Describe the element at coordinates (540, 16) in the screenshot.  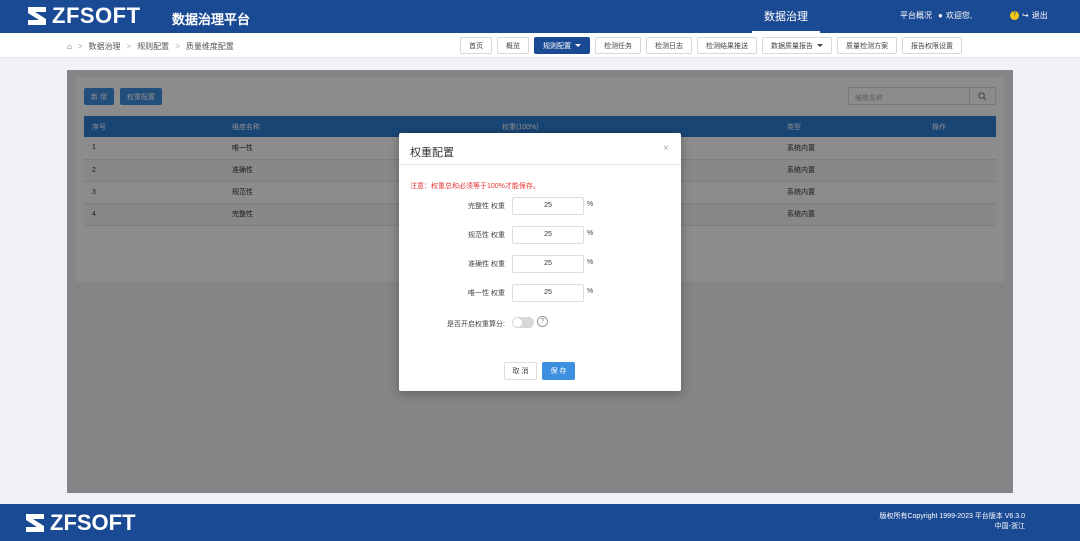
I see `top-bar: ZFSOFT 数据治理平台 数据治理 平台概况 ● 欢迎您, ? ↪ 退出` at that location.